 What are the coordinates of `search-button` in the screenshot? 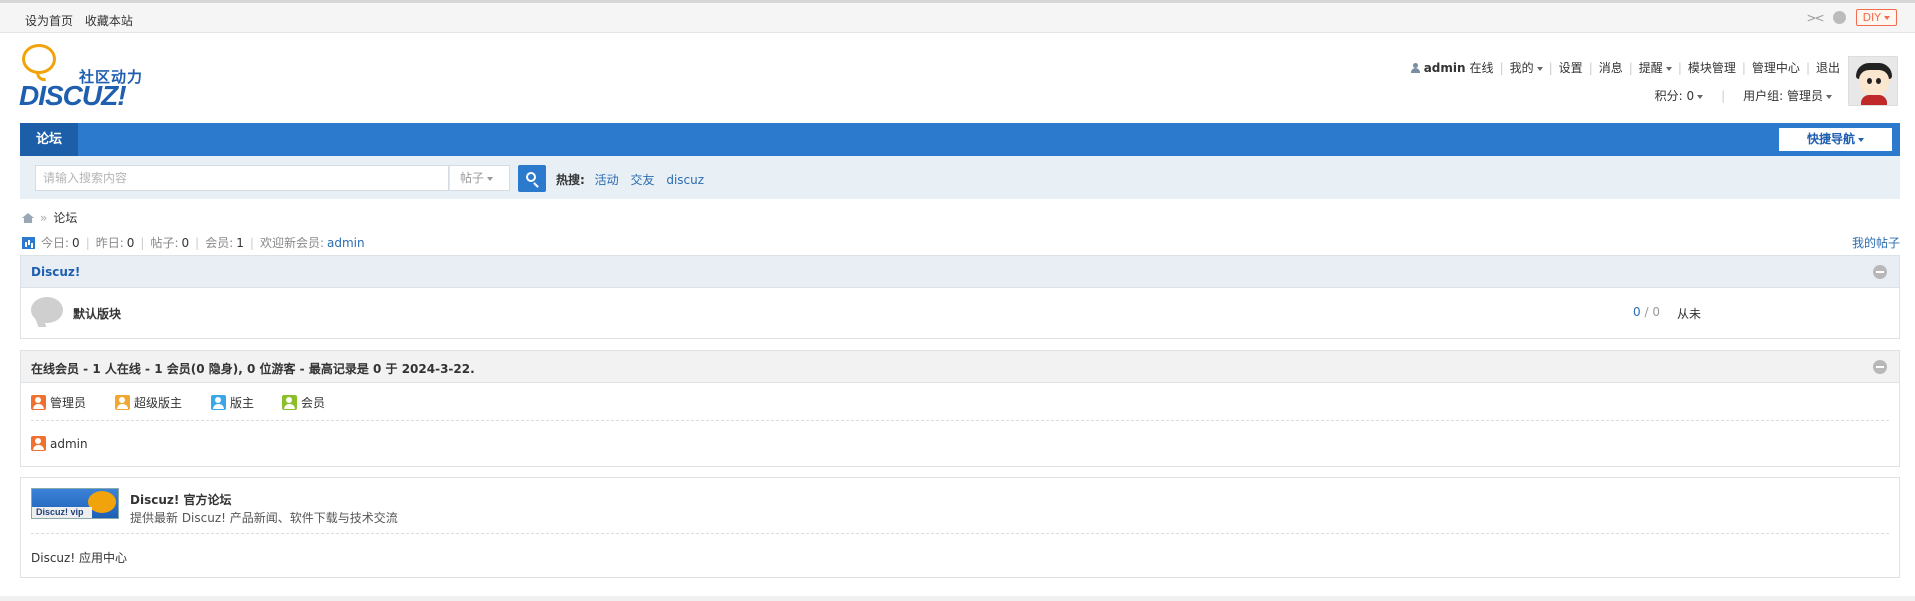 It's located at (532, 178).